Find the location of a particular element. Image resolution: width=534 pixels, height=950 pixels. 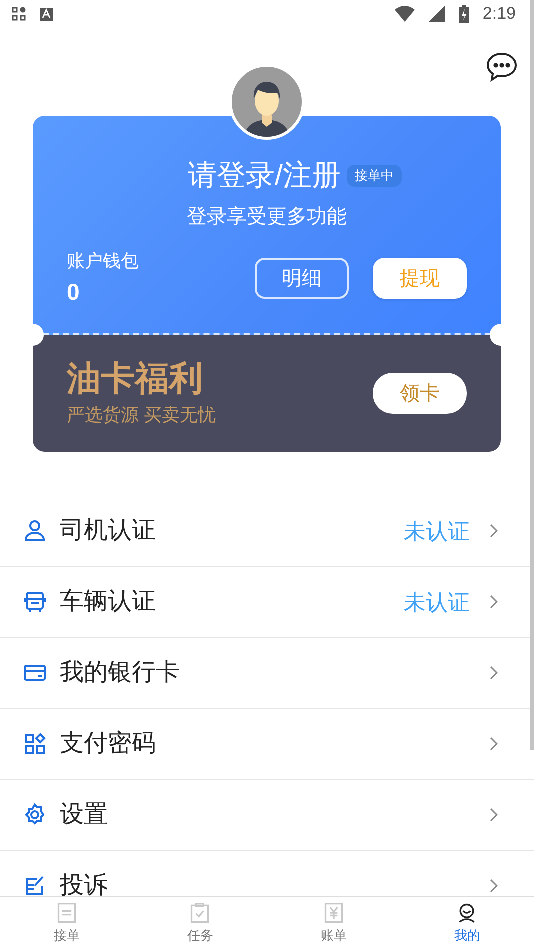

tab: 任务 is located at coordinates (200, 923).